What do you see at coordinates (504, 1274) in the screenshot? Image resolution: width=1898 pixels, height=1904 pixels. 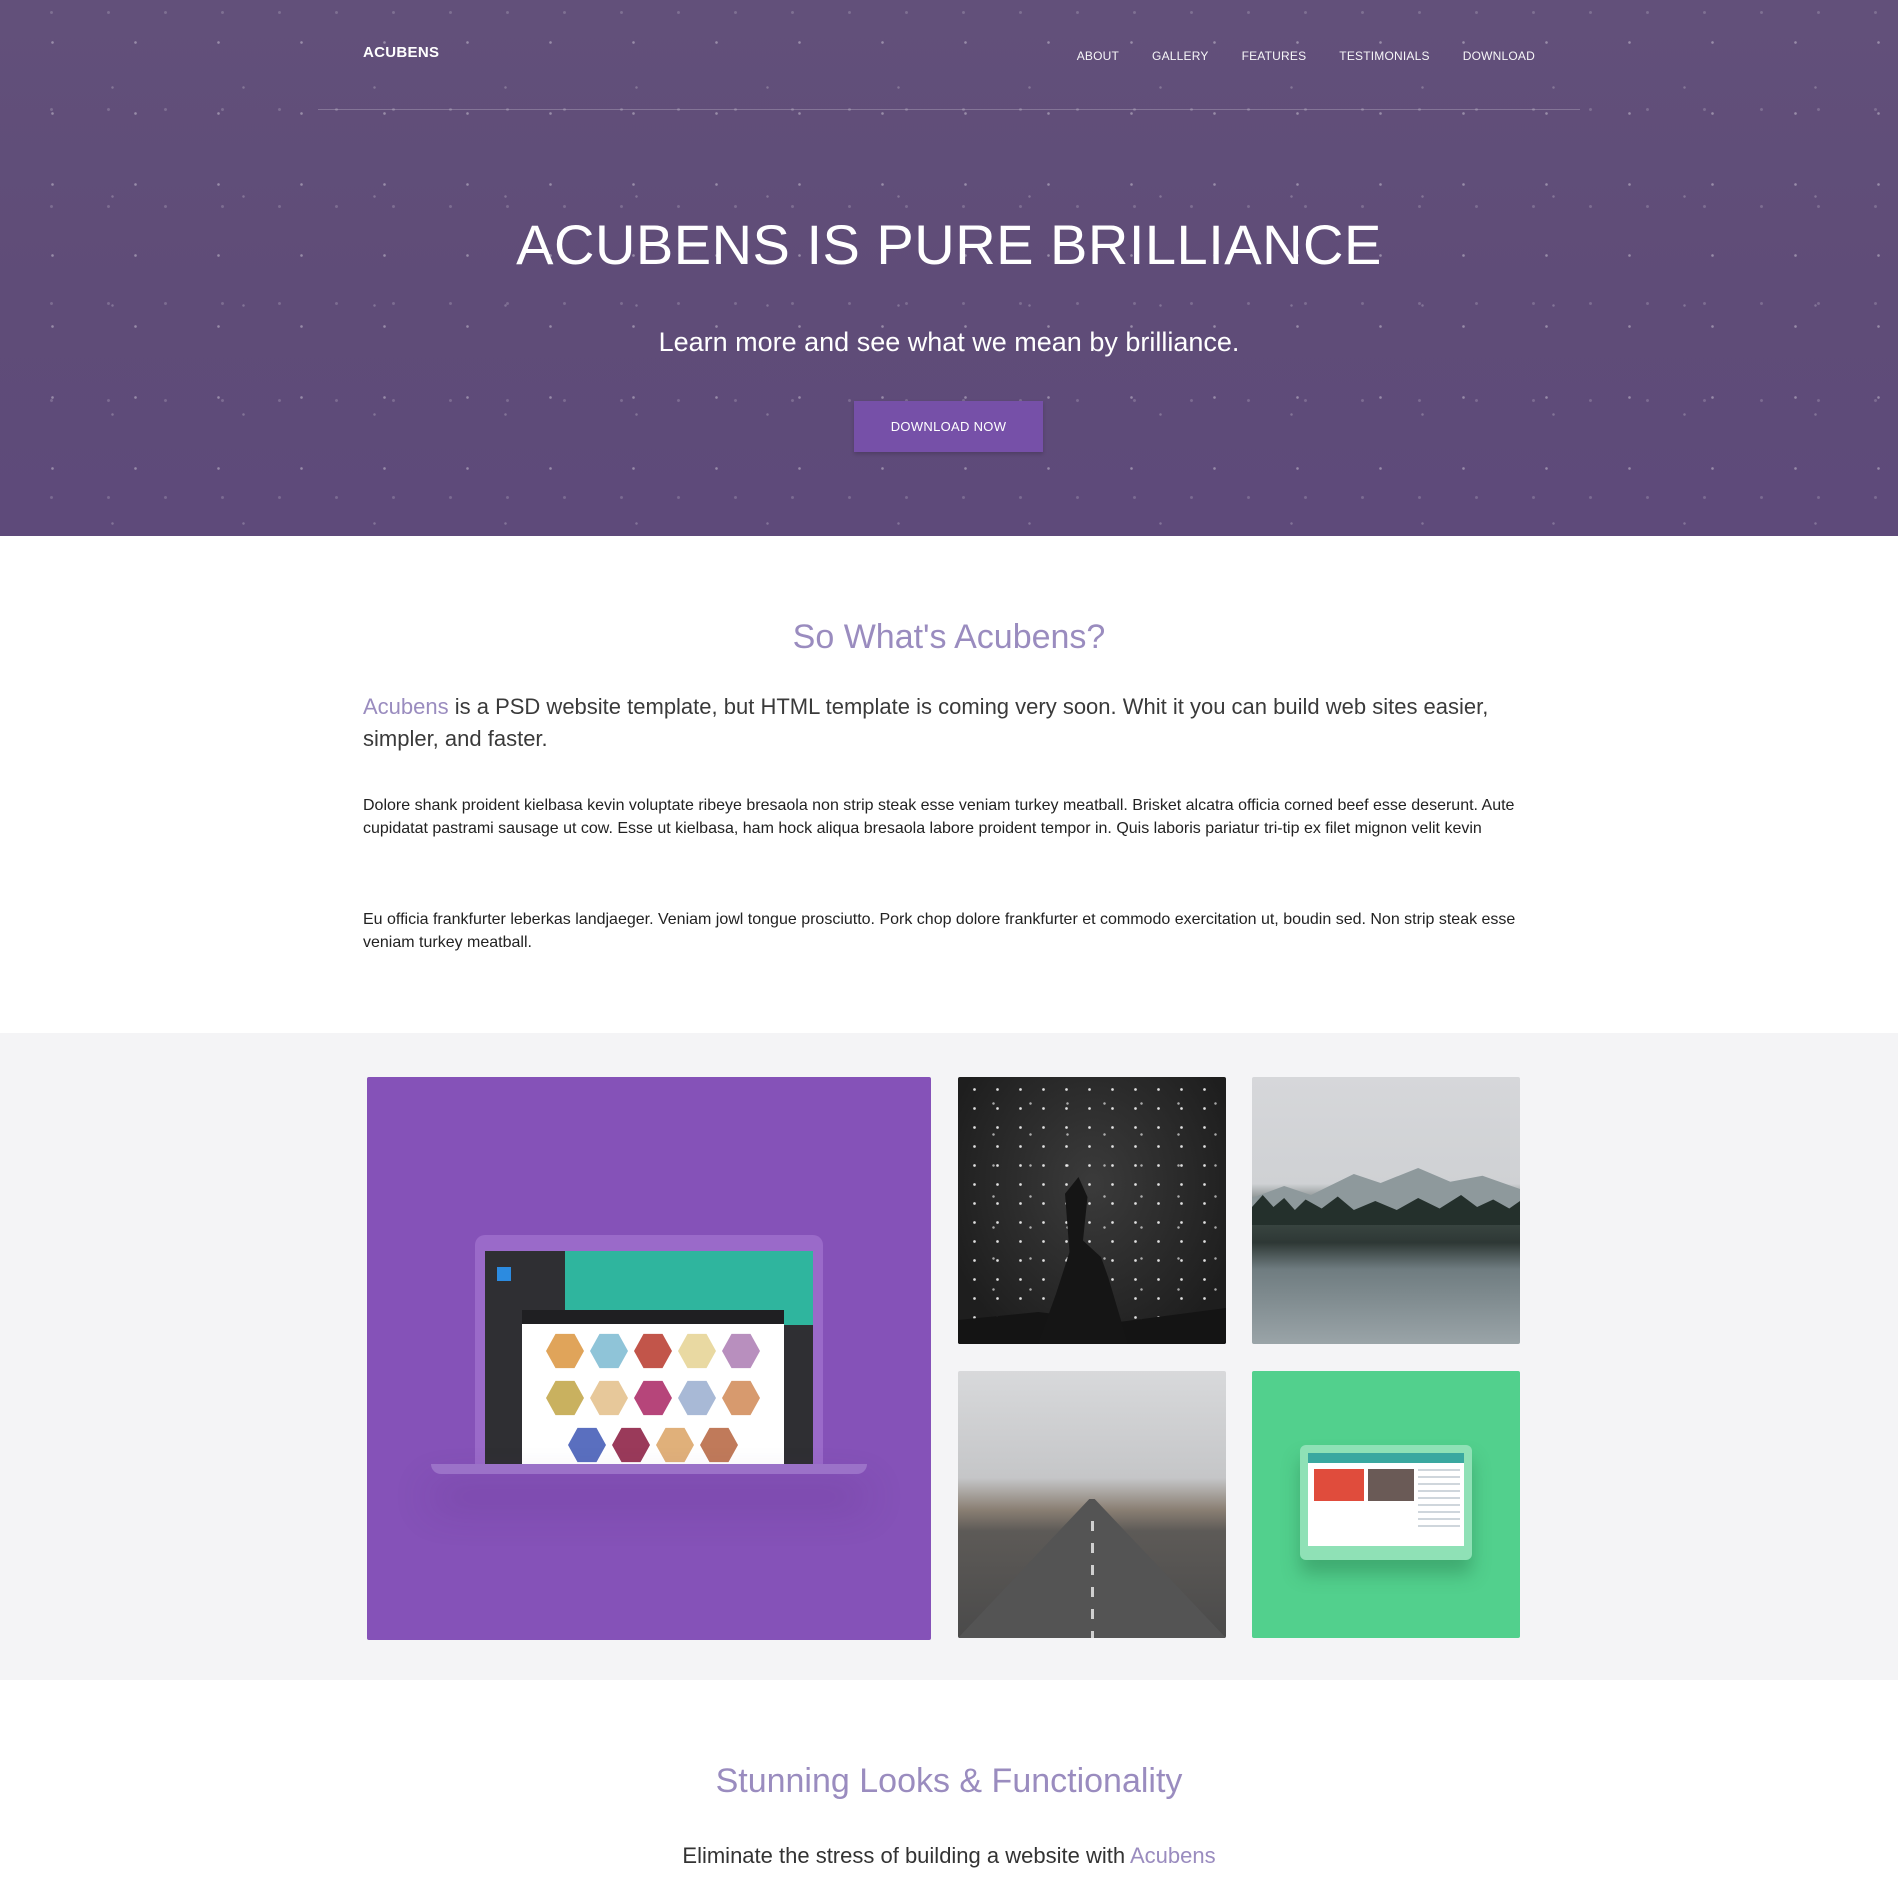 I see `photoshop-icon` at bounding box center [504, 1274].